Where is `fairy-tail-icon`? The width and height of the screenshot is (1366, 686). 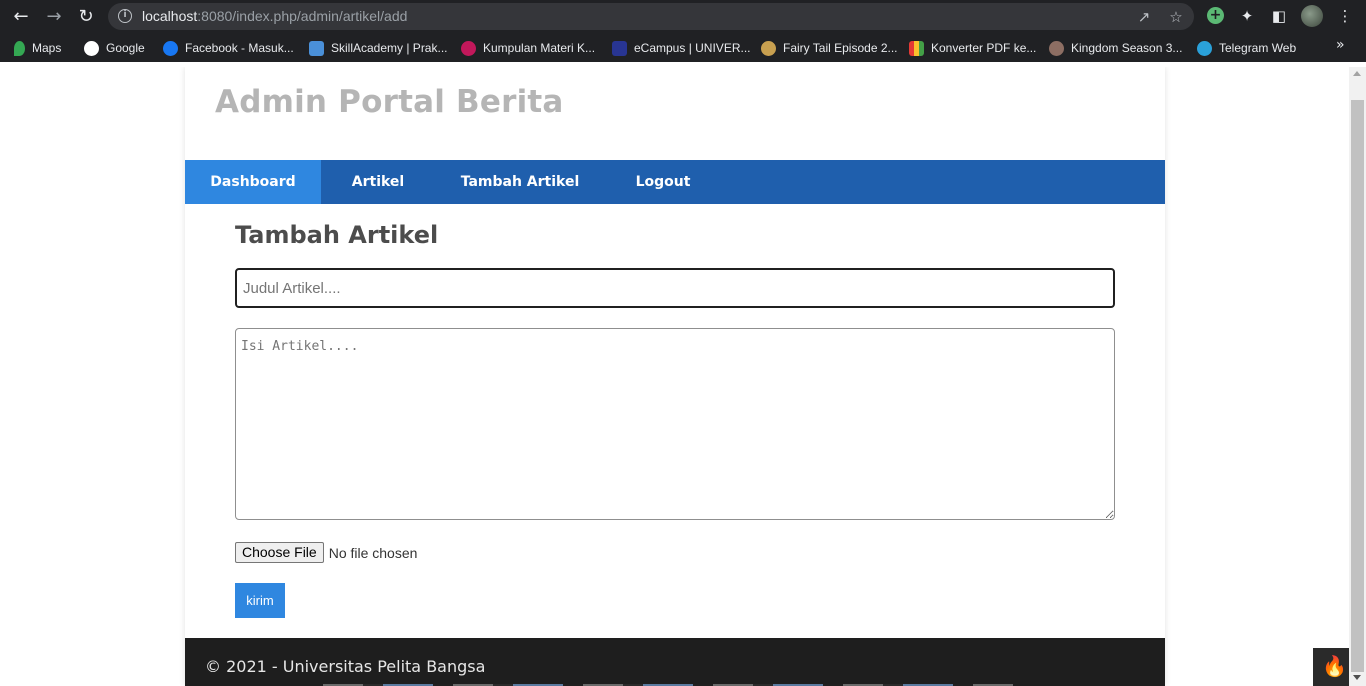
fairy-tail-icon is located at coordinates (768, 48).